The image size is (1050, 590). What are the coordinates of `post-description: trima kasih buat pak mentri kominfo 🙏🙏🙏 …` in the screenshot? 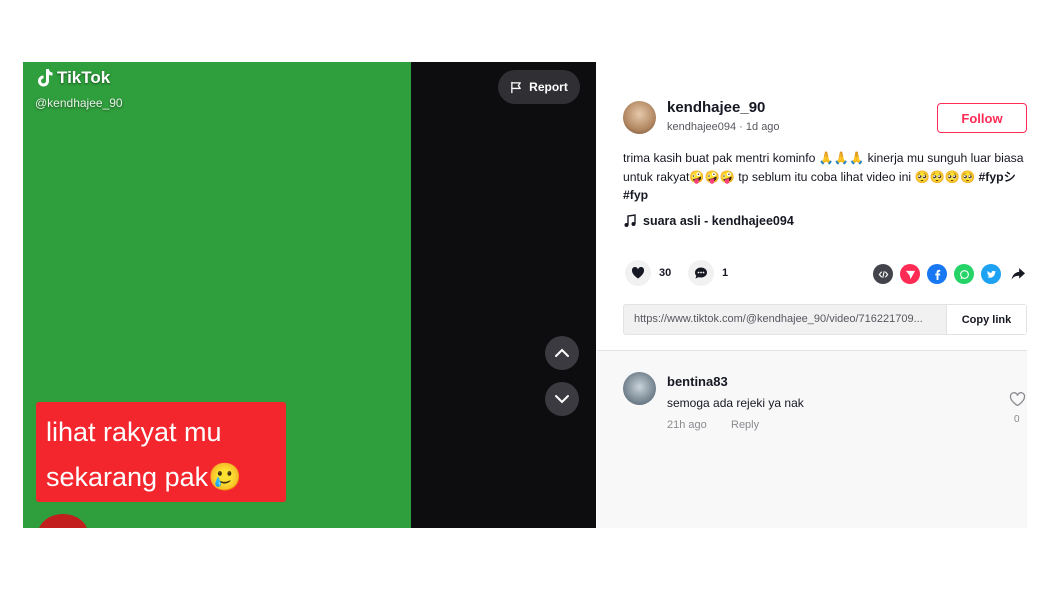 It's located at (825, 177).